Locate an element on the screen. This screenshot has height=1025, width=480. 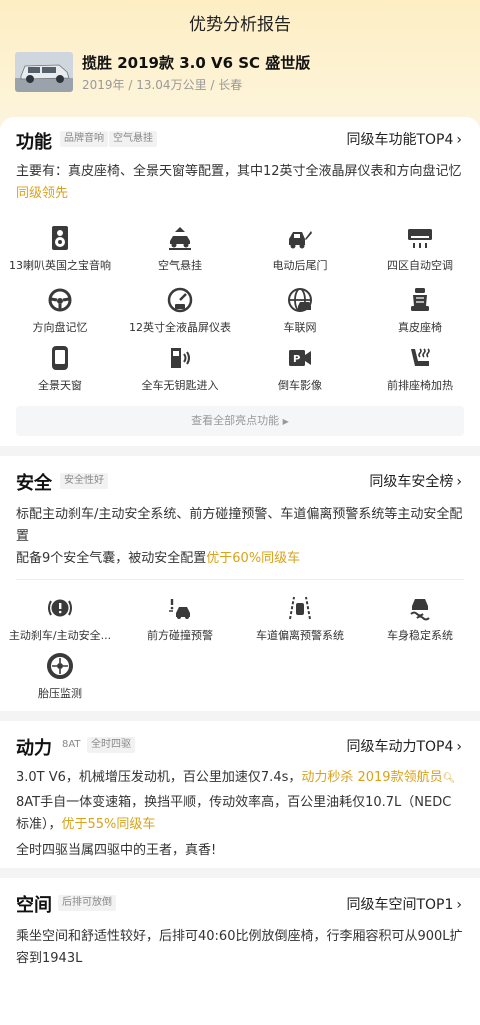
feature-leather-seat: 真皮座椅 is located at coordinates (420, 311).